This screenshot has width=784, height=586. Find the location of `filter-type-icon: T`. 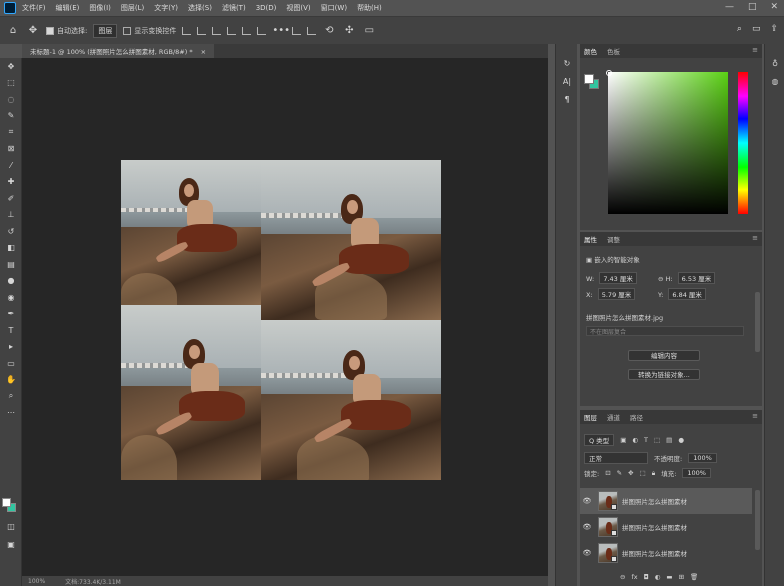

filter-type-icon: T is located at coordinates (646, 440).